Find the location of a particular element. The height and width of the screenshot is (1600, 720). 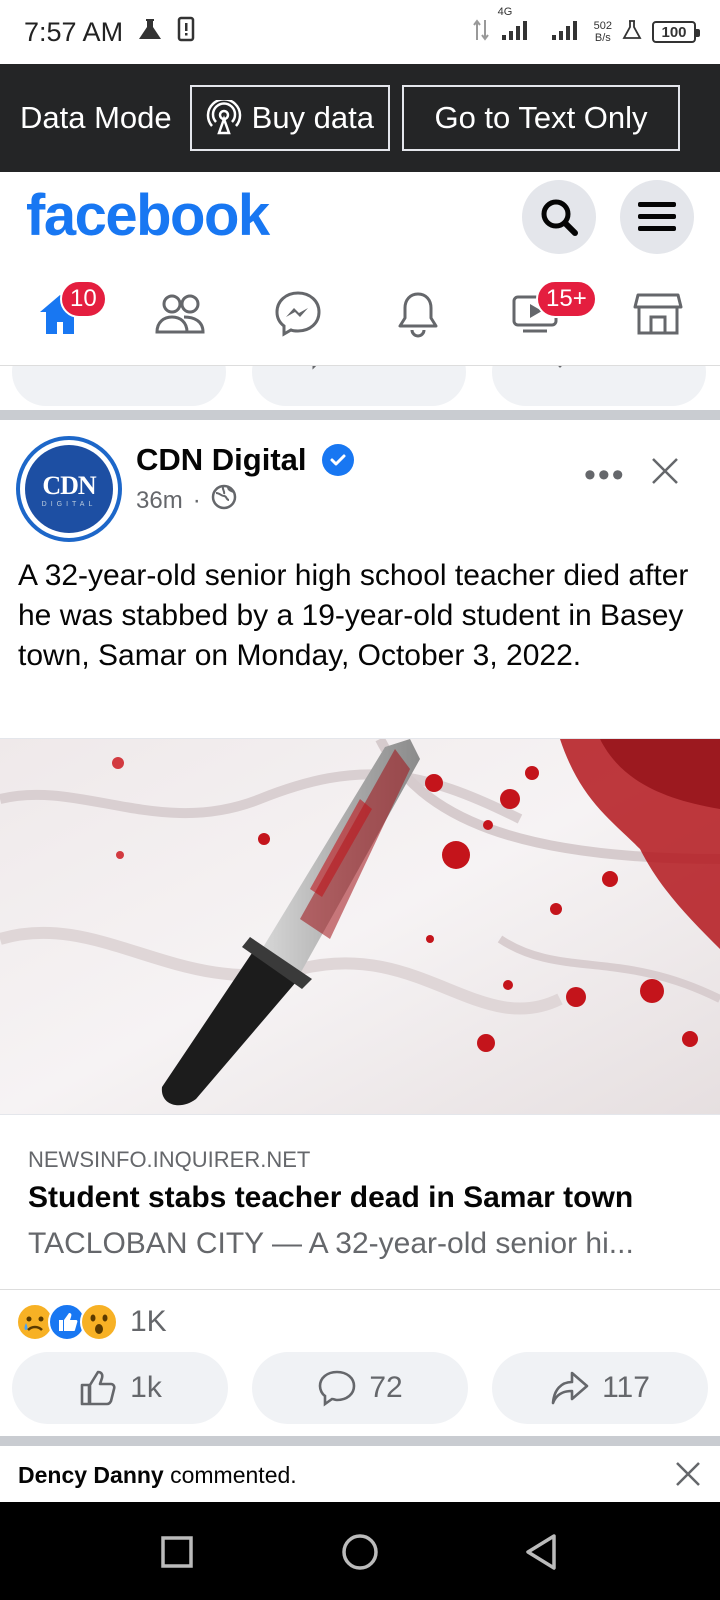

cdn-logo: CDN DIGITAL is located at coordinates (69, 489).